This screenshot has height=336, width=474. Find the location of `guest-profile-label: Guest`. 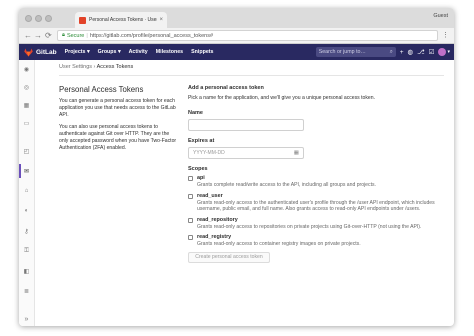

guest-profile-label: Guest is located at coordinates (440, 16).